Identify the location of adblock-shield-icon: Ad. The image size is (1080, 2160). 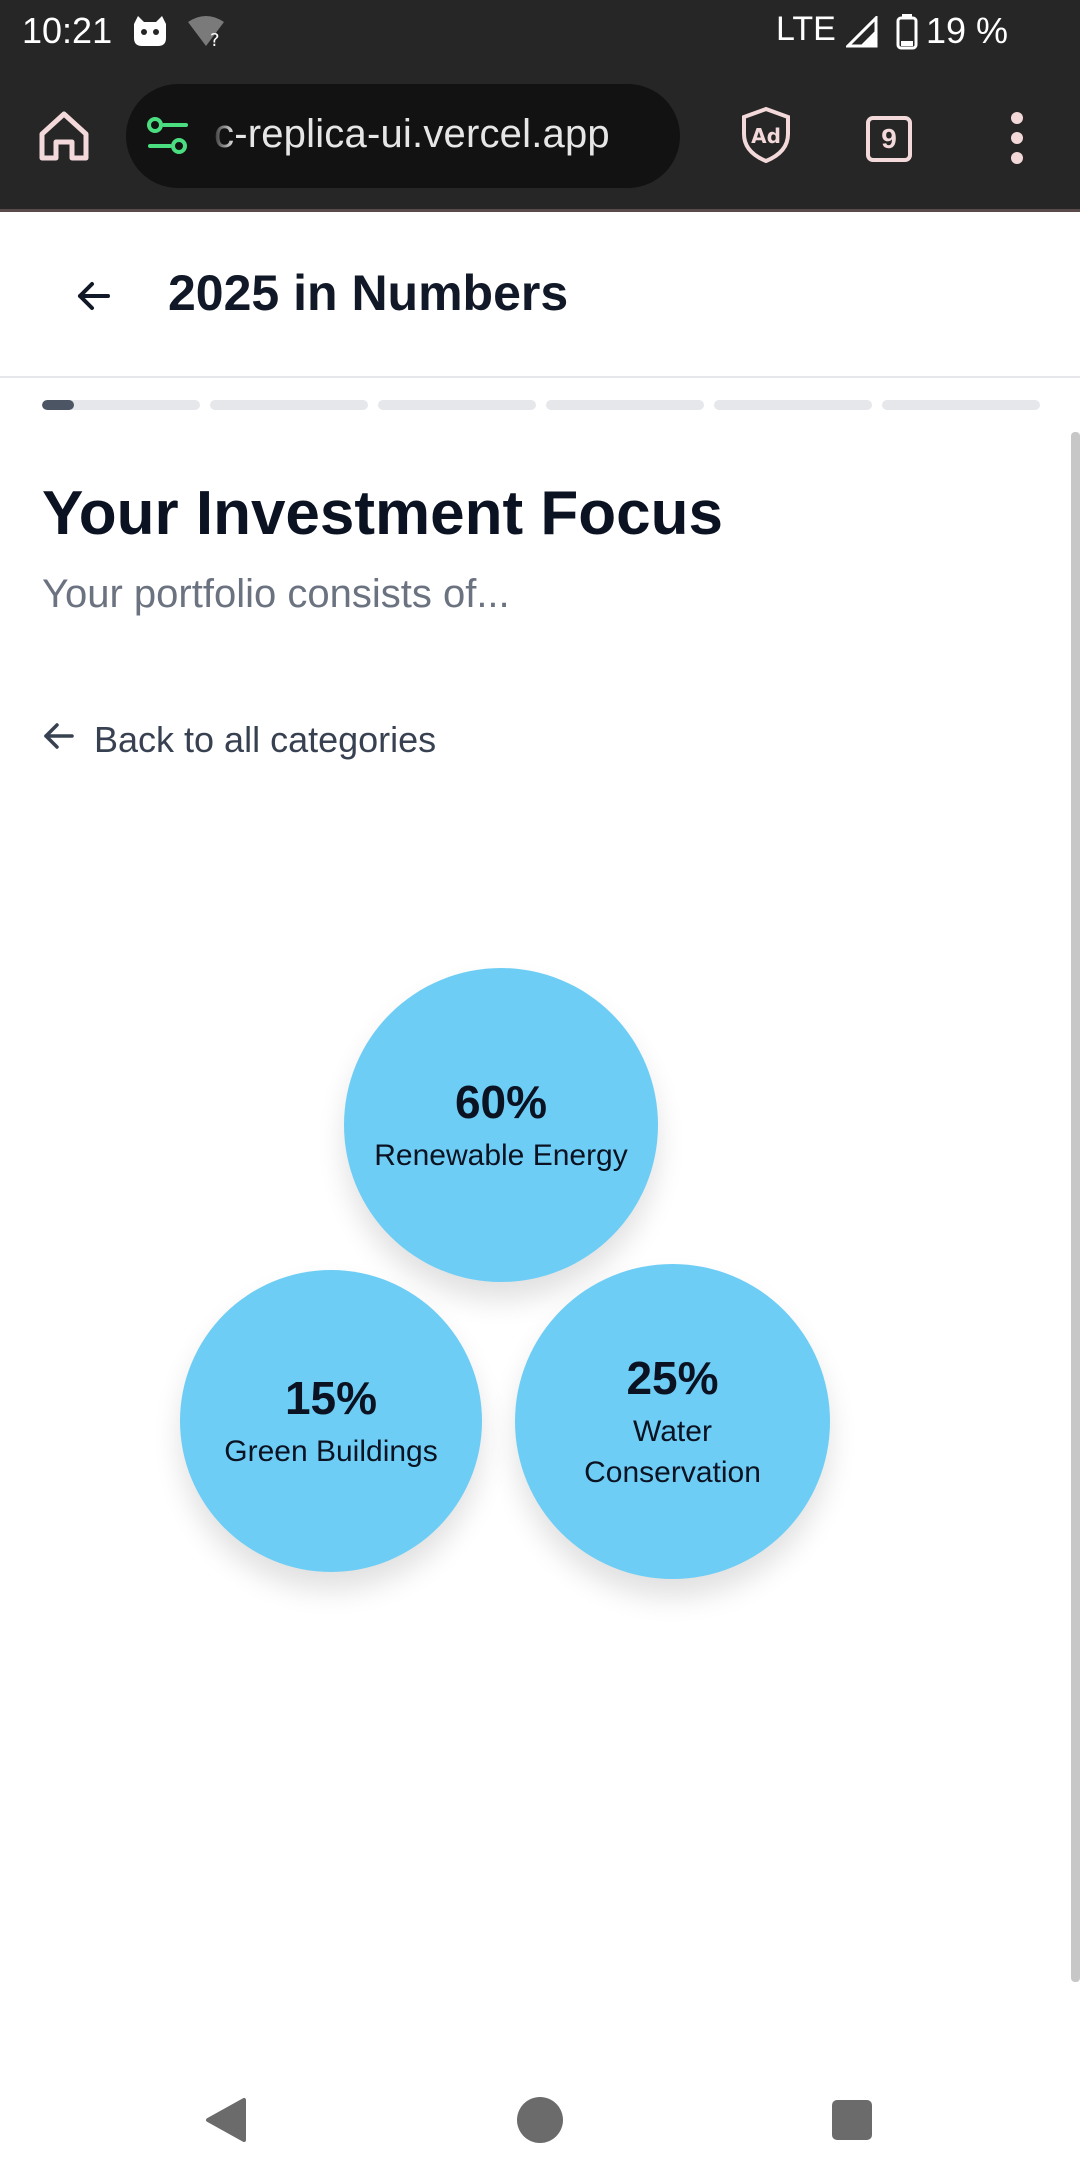
(766, 137).